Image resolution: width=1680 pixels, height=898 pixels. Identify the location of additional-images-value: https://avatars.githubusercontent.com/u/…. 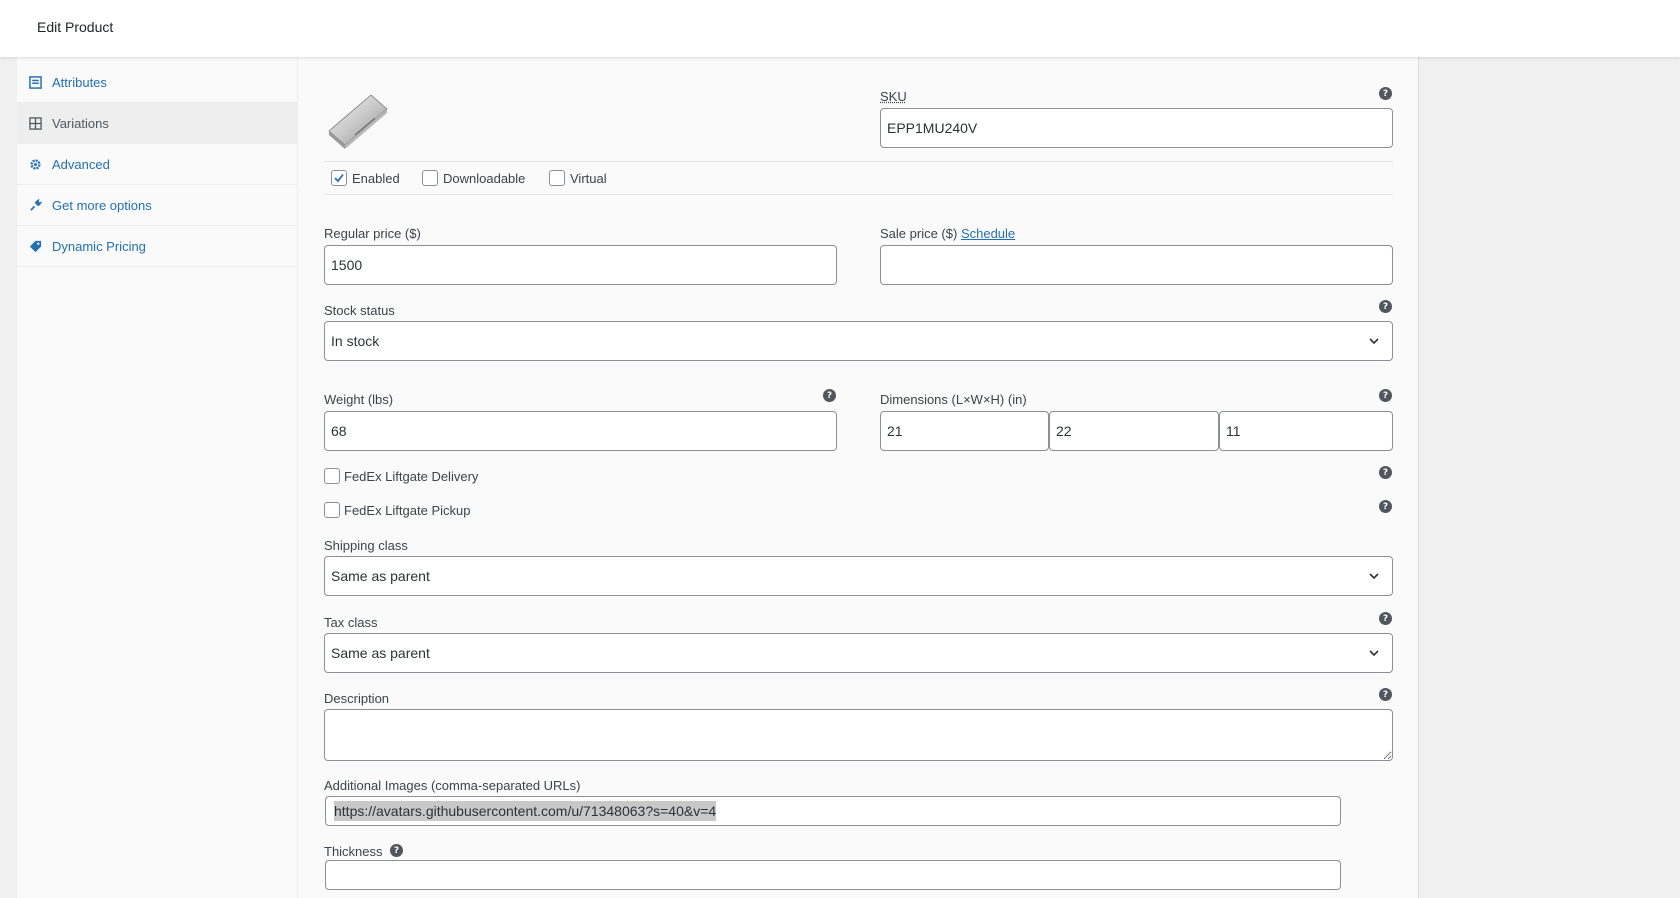
(525, 811).